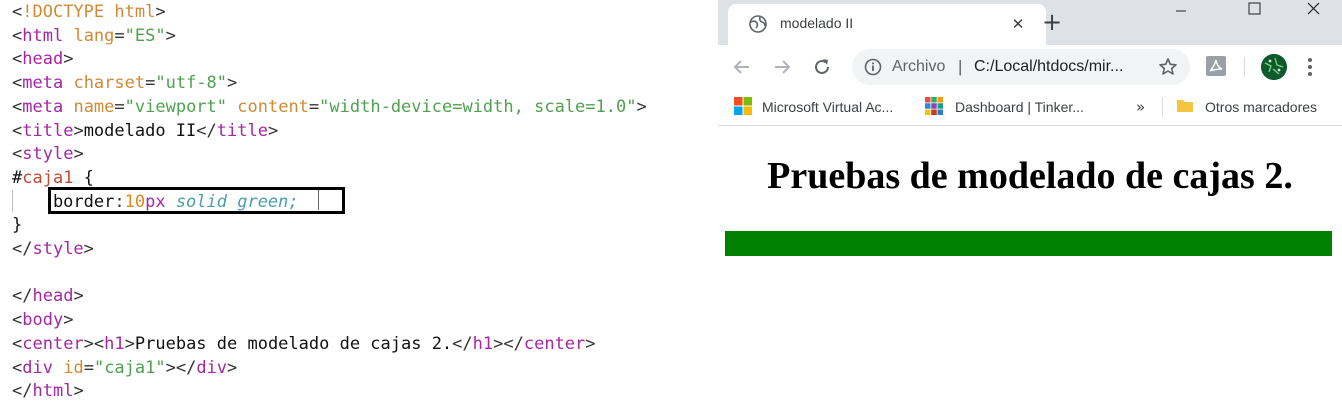 This screenshot has width=1342, height=405. I want to click on code-token: id, so click(73, 367).